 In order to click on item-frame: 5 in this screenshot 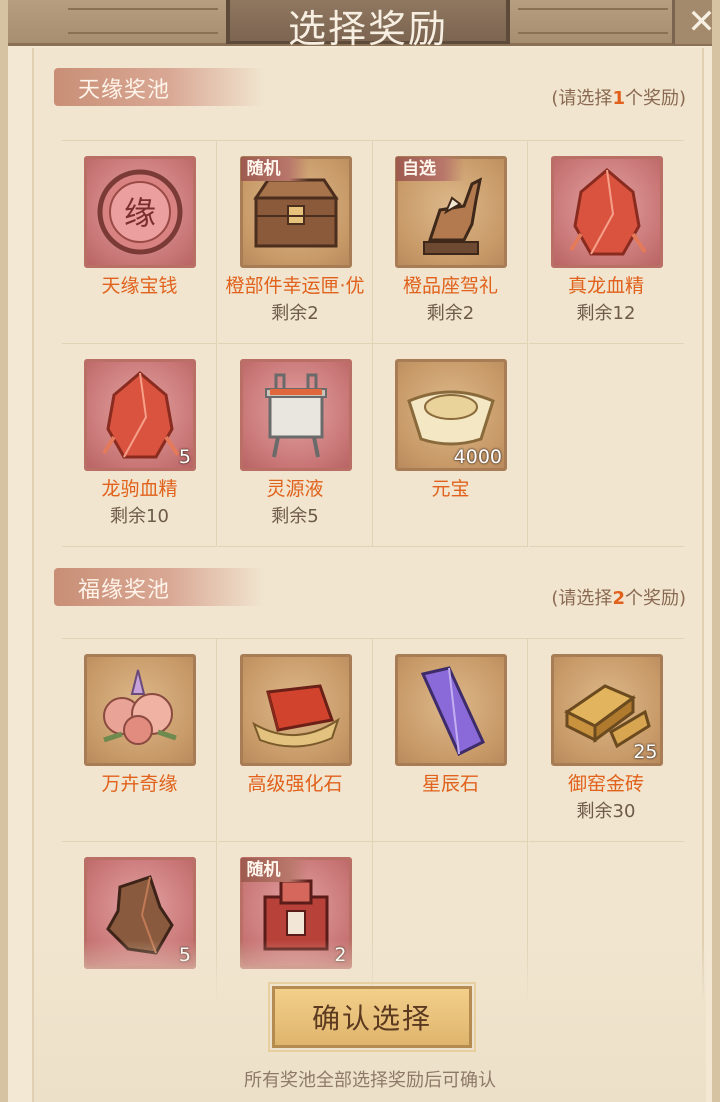, I will do `click(140, 415)`.